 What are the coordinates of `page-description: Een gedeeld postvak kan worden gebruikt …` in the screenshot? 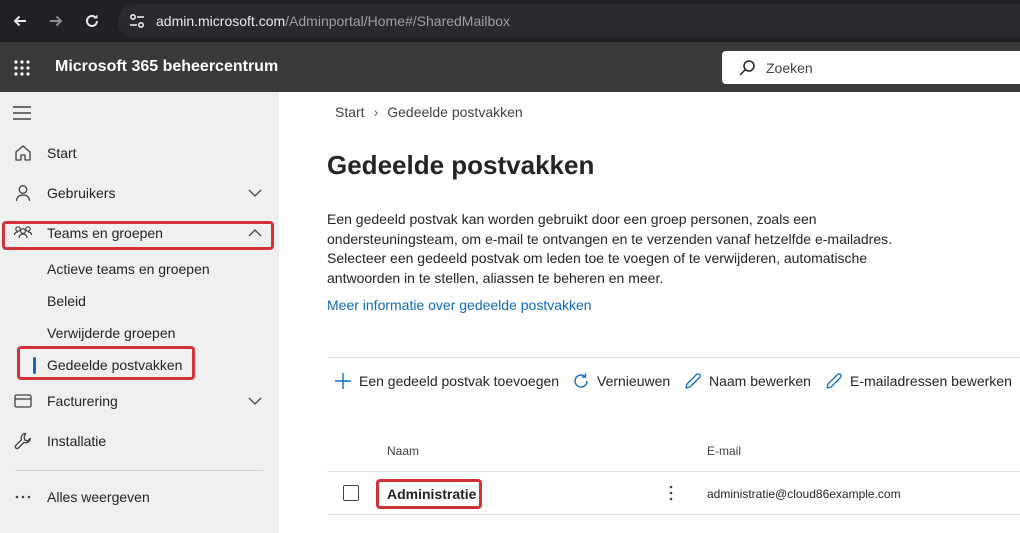 It's located at (610, 248).